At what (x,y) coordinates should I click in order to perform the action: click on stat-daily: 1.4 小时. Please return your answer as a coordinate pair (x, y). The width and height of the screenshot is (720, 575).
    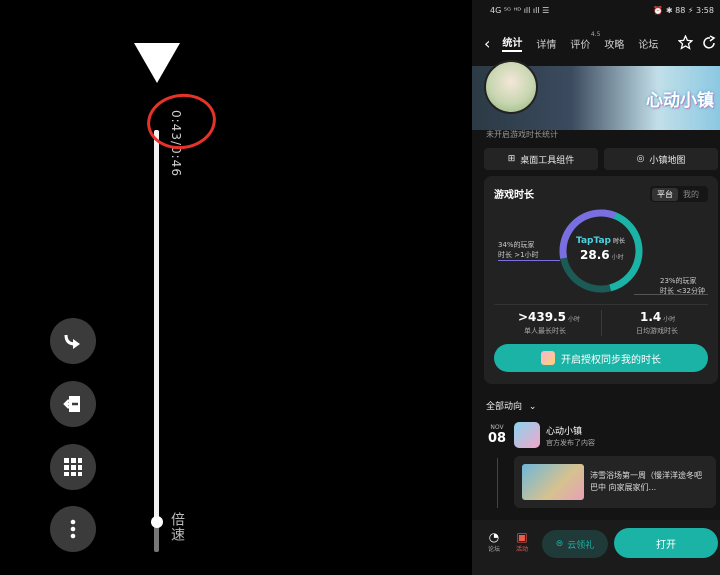
    Looking at the image, I should click on (657, 317).